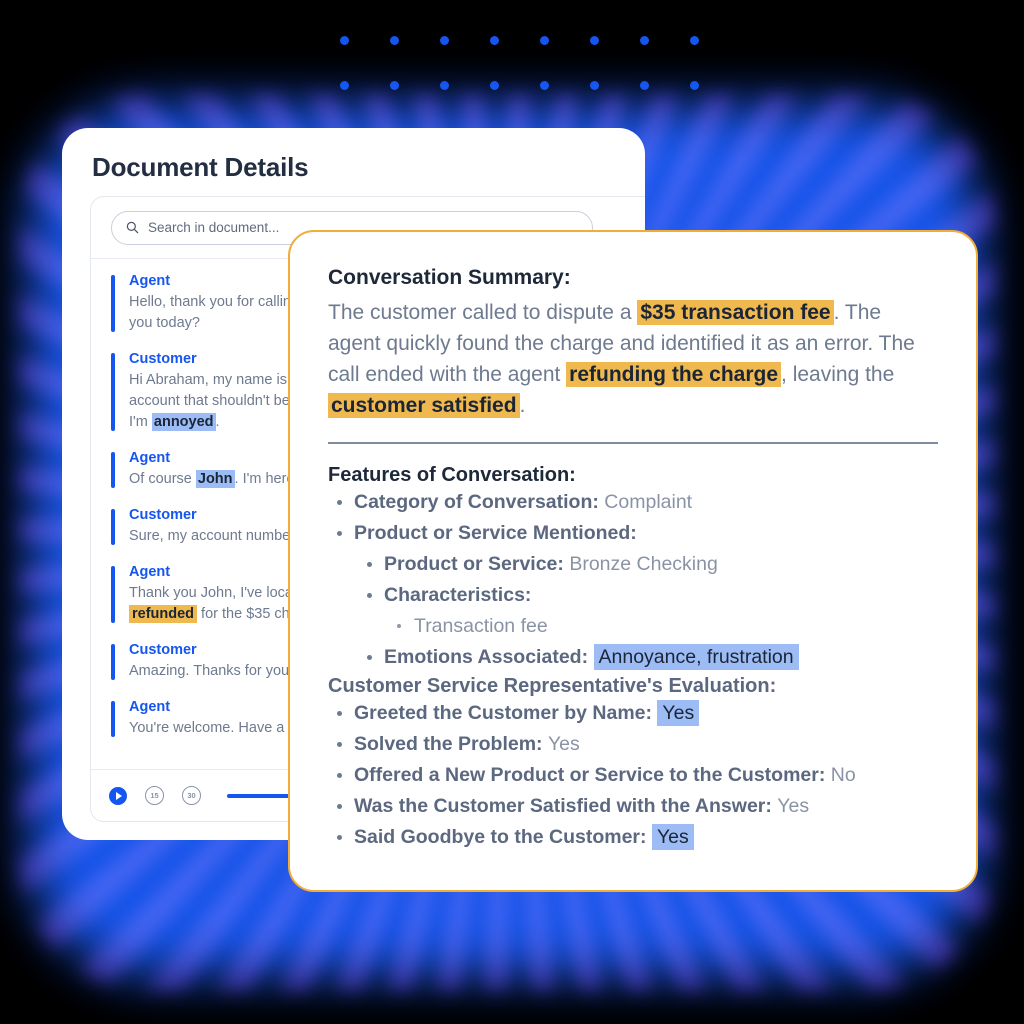 The height and width of the screenshot is (1024, 1024). Describe the element at coordinates (452, 475) in the screenshot. I see `features-heading: Features of Conversation:` at that location.